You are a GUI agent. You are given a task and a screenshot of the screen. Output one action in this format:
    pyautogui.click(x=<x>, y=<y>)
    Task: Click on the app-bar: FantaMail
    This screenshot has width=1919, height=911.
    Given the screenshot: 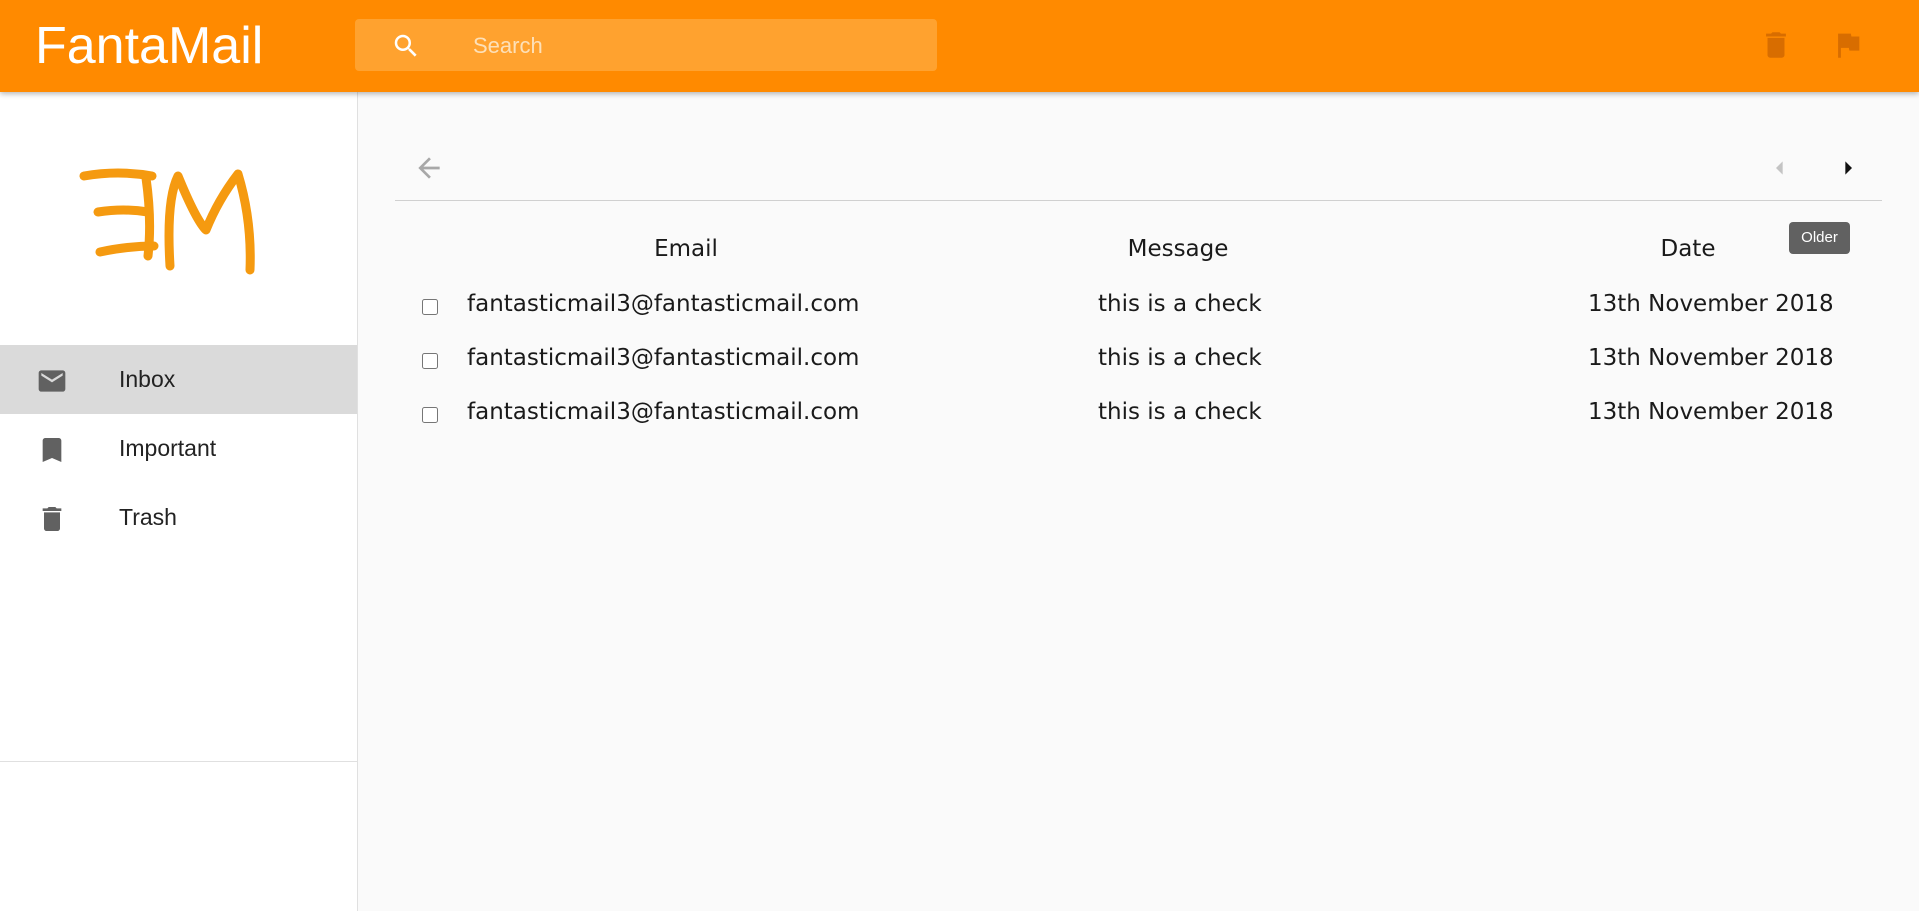 What is the action you would take?
    pyautogui.click(x=959, y=46)
    